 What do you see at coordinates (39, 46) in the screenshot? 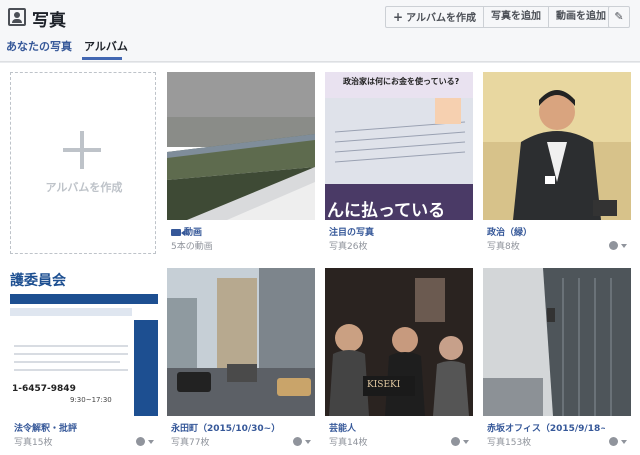
I see `tab-your-photos: あなたの写真` at bounding box center [39, 46].